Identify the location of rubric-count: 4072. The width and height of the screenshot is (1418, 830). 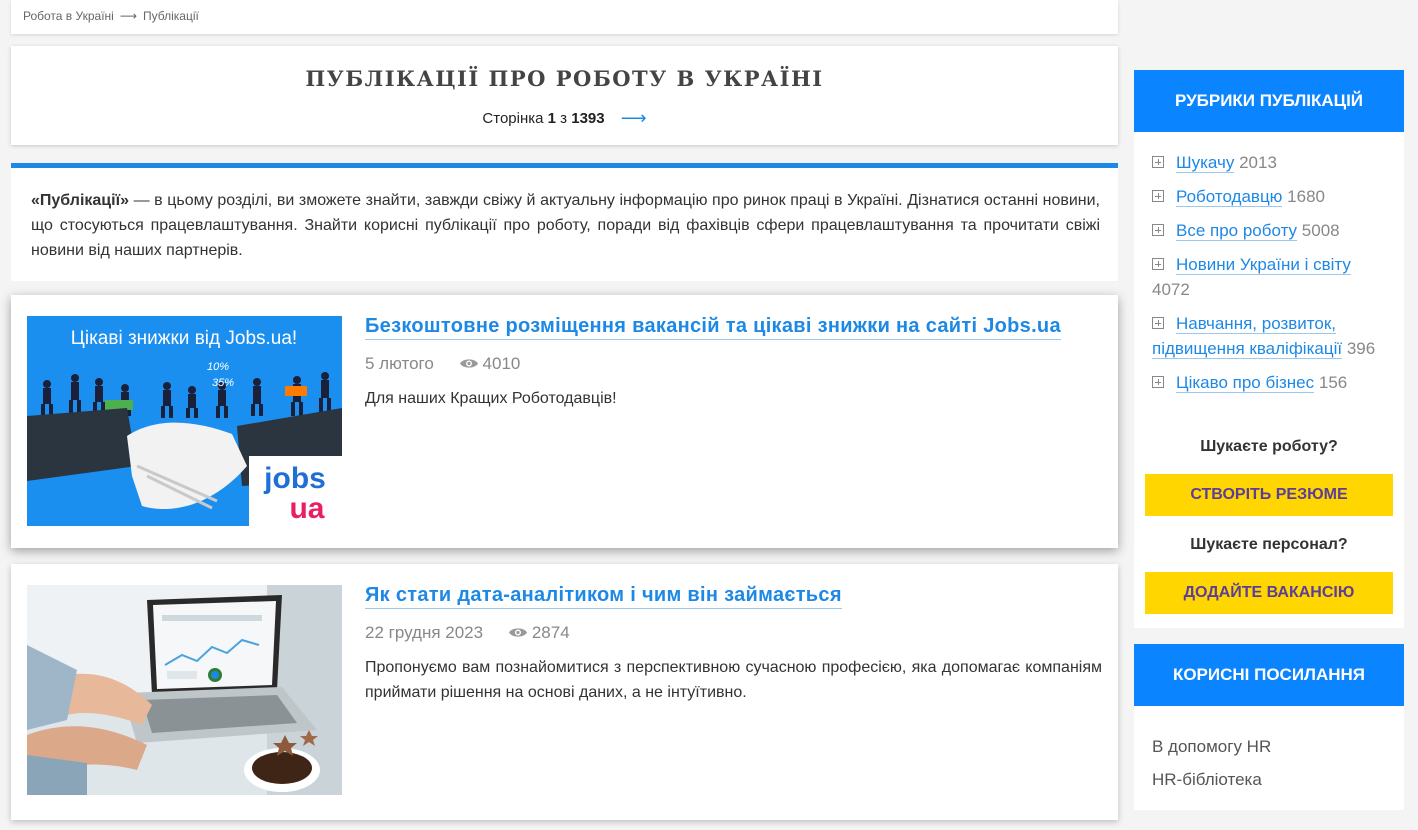
(1171, 289).